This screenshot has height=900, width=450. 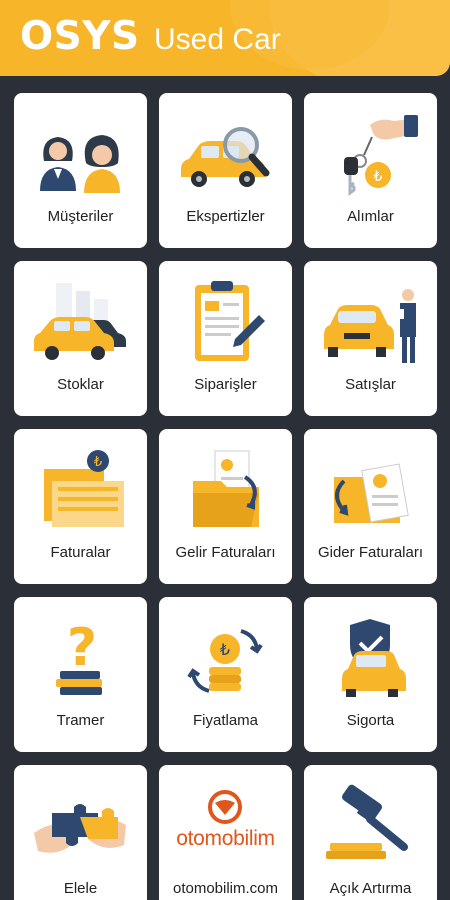 What do you see at coordinates (230, 321) in the screenshot?
I see `order-clipboard-icon` at bounding box center [230, 321].